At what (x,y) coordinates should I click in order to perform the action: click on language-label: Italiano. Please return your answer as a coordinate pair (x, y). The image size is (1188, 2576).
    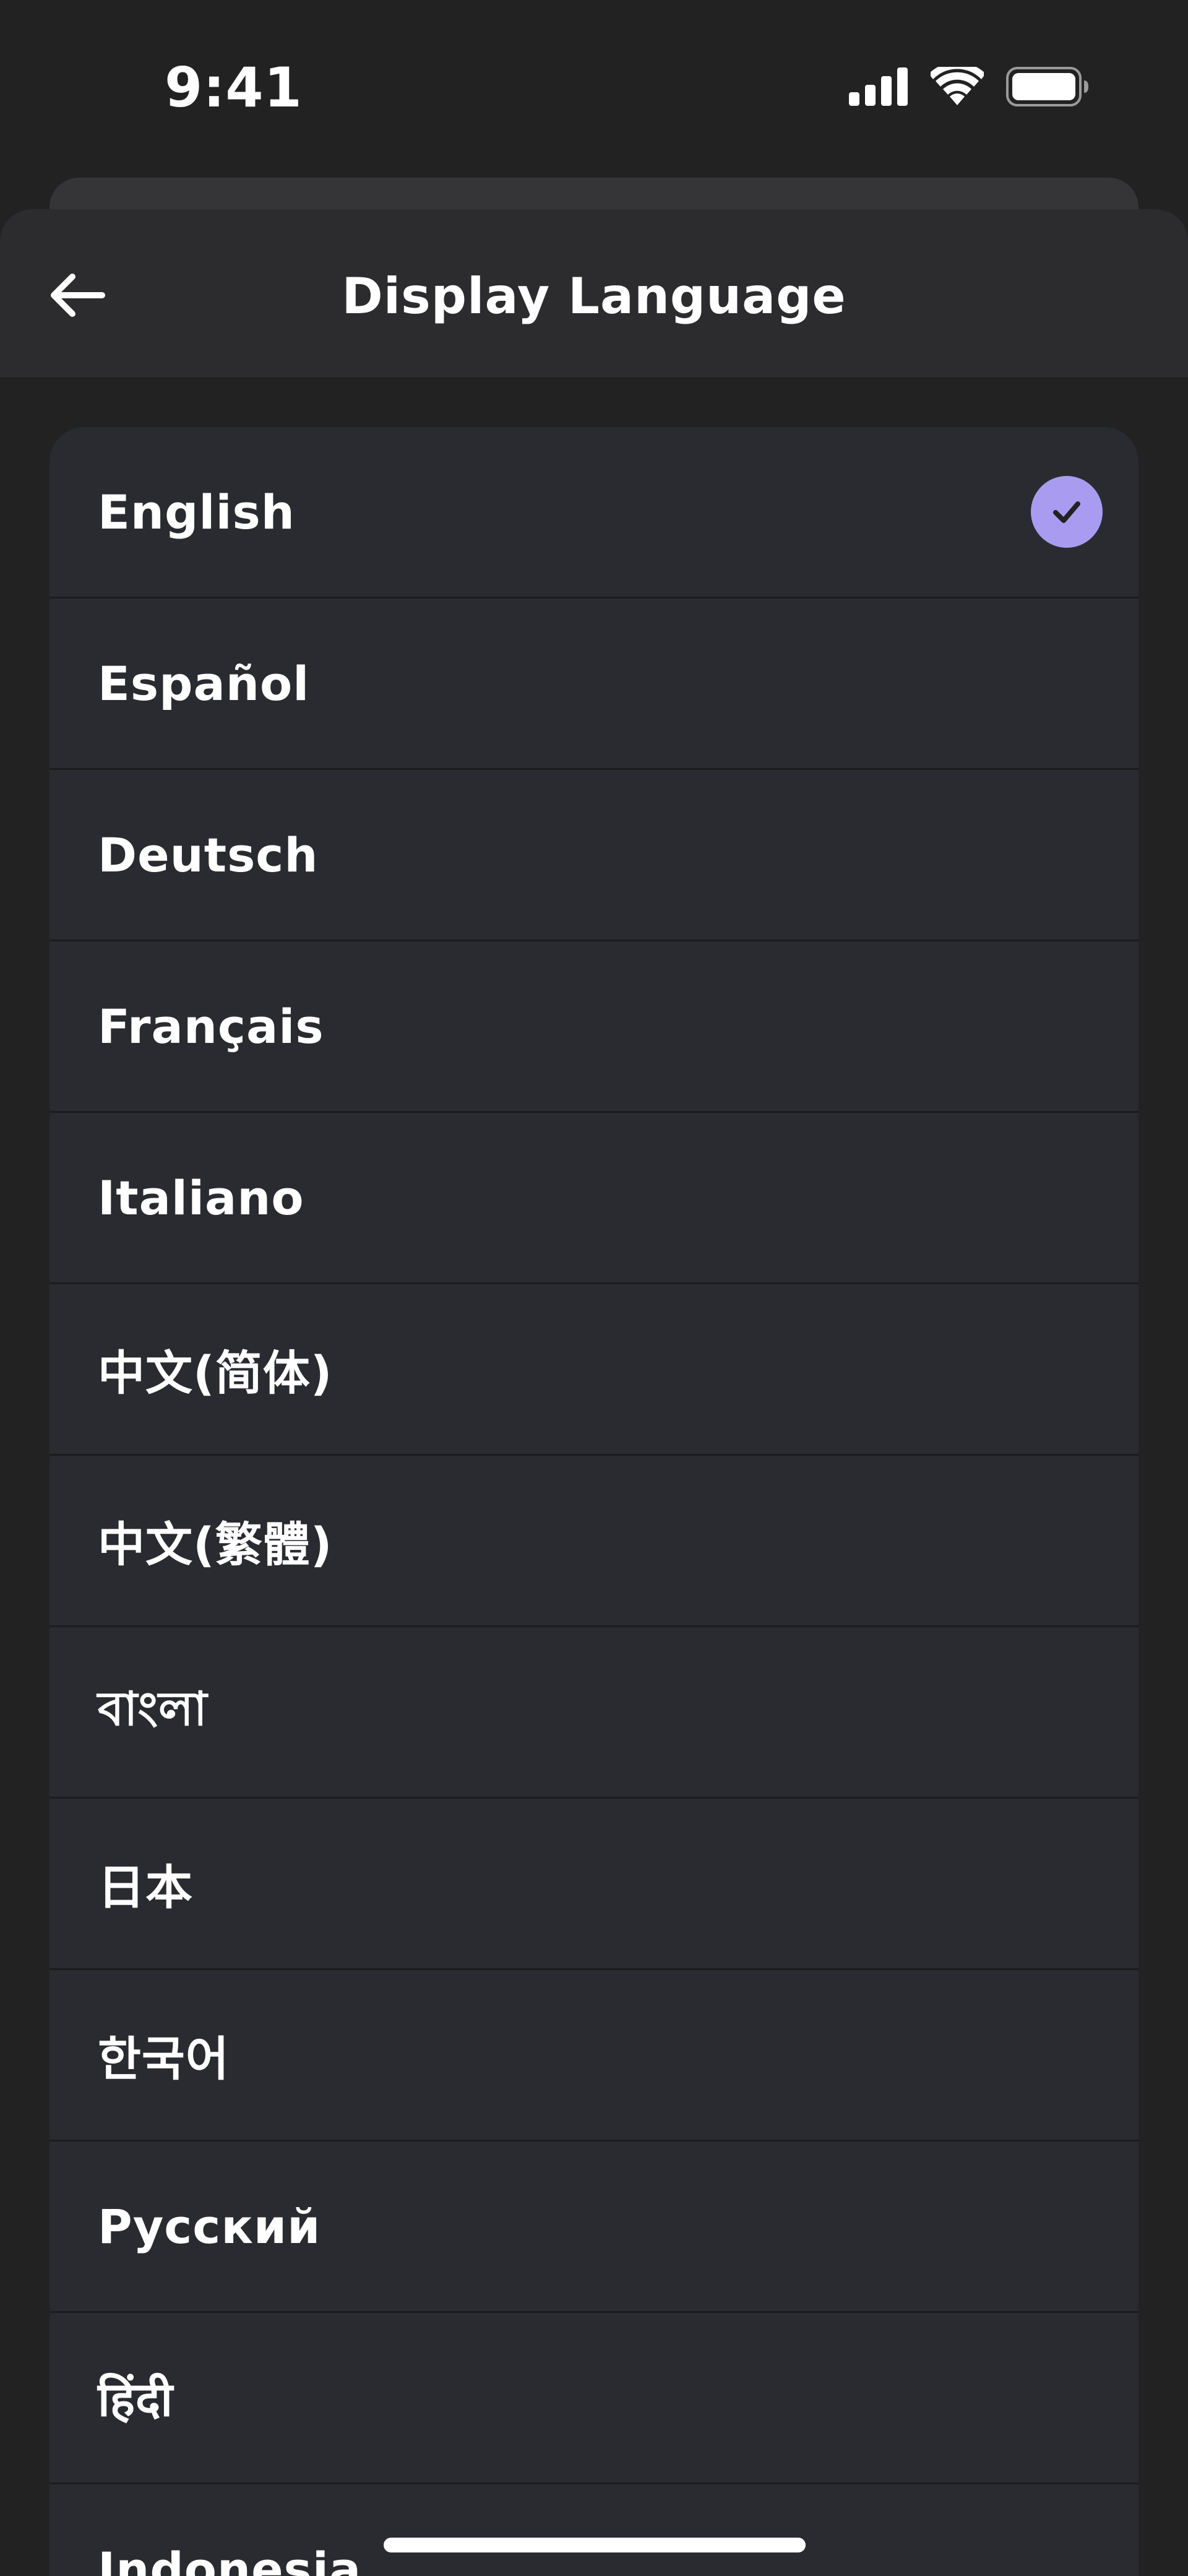
    Looking at the image, I should click on (201, 1197).